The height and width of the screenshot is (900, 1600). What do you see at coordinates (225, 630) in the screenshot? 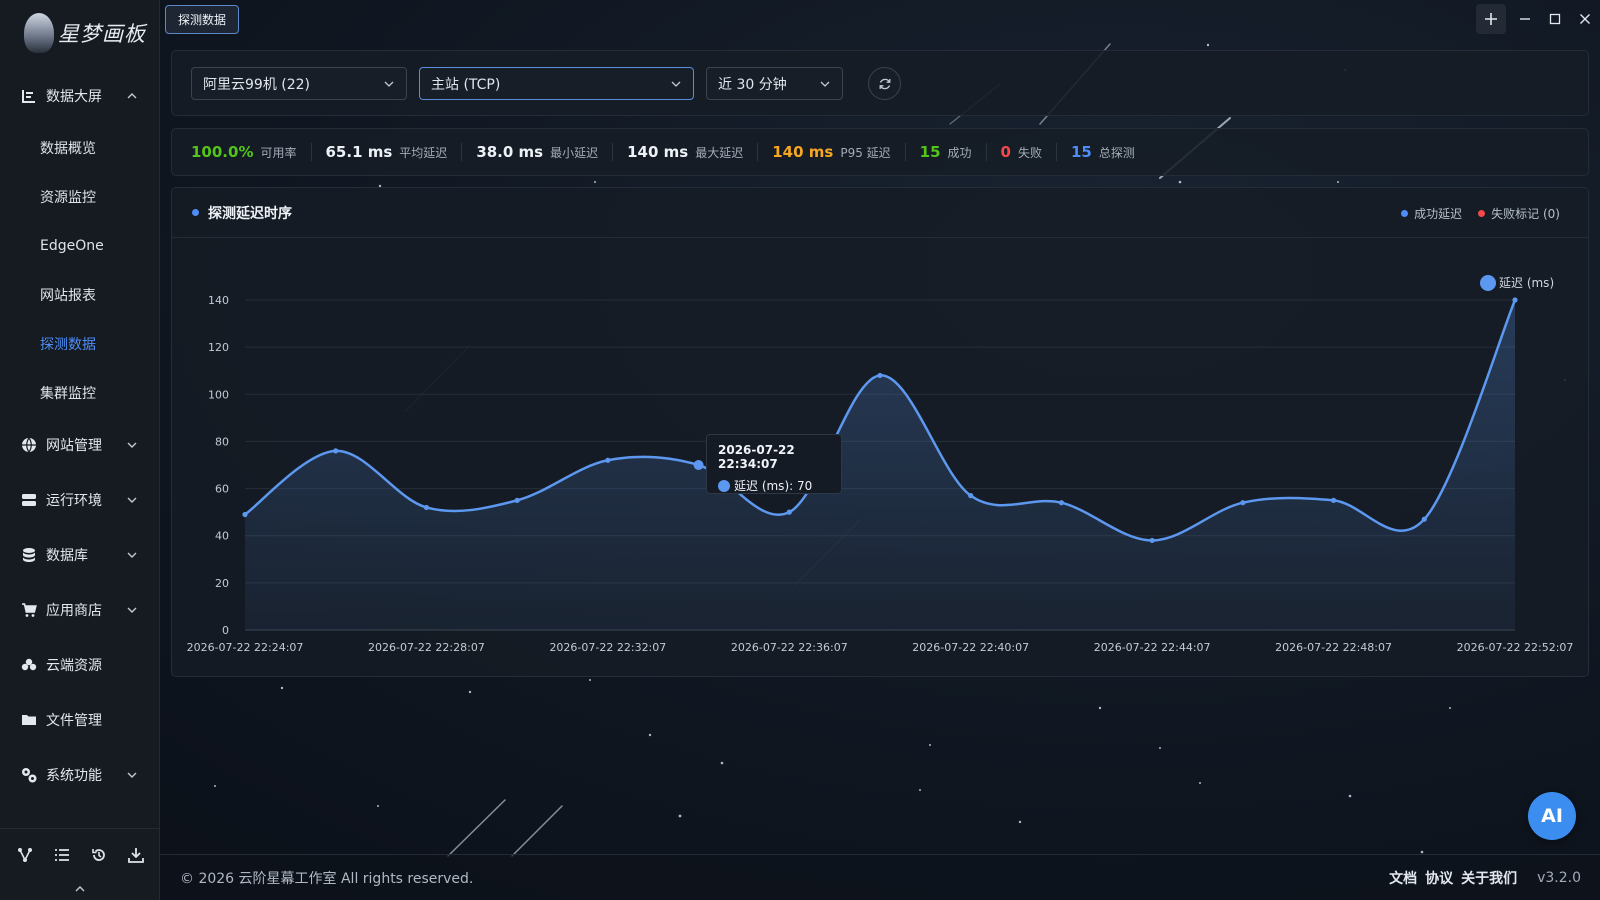
I see `y-tick-label: 0` at bounding box center [225, 630].